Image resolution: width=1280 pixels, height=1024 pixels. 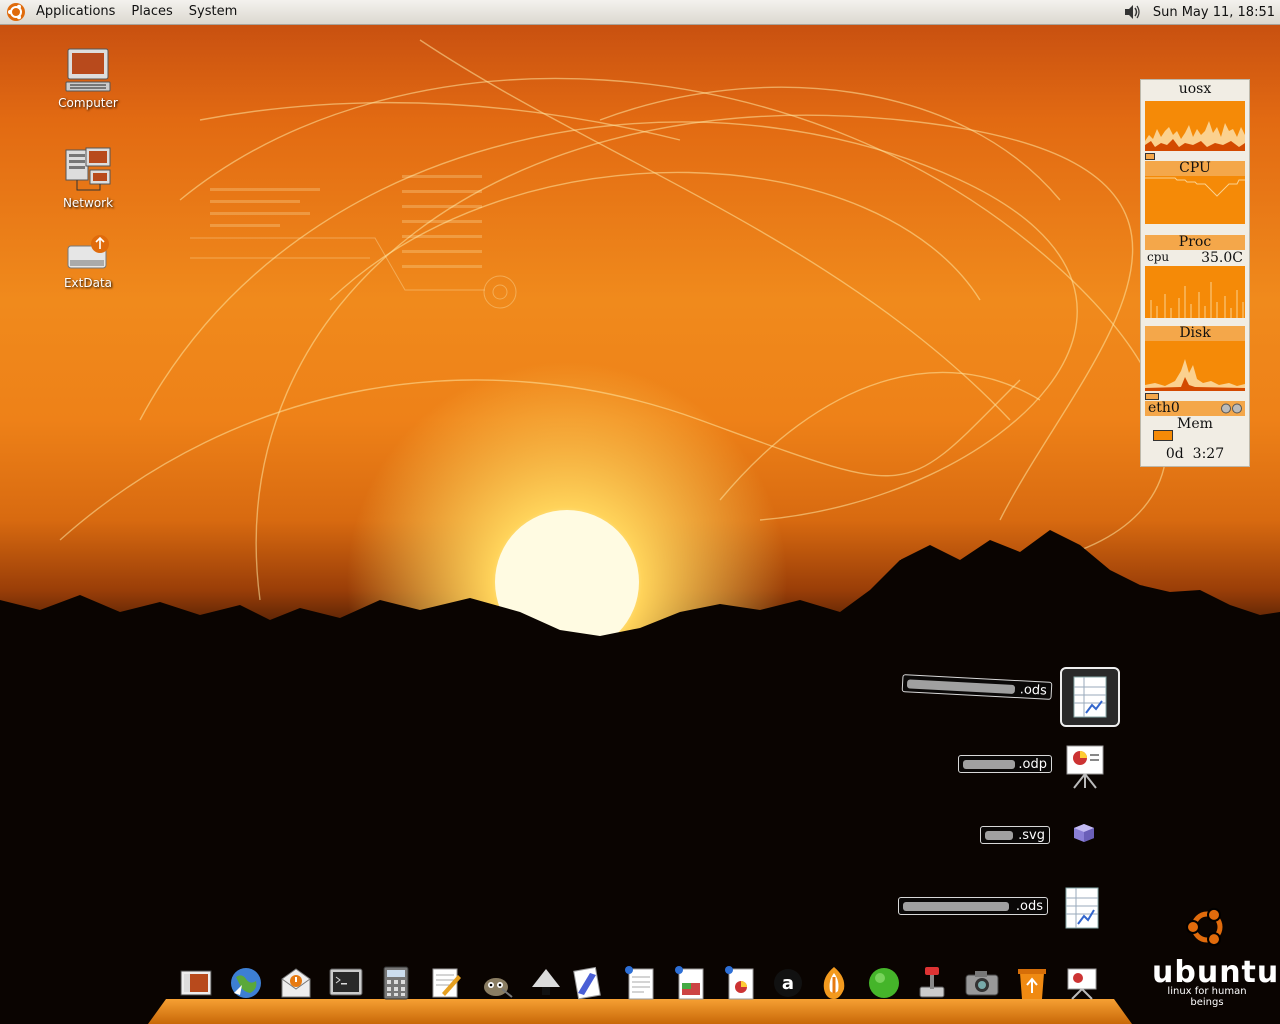 What do you see at coordinates (1195, 424) in the screenshot?
I see `mem-label: Mem` at bounding box center [1195, 424].